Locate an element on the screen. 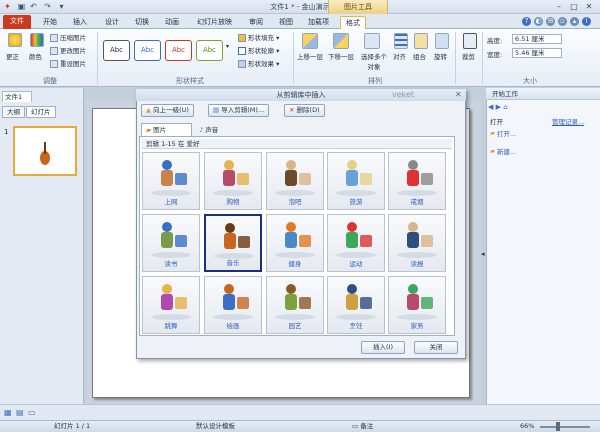 This screenshot has height=432, width=600. style-preset-1: Abc is located at coordinates (116, 50).